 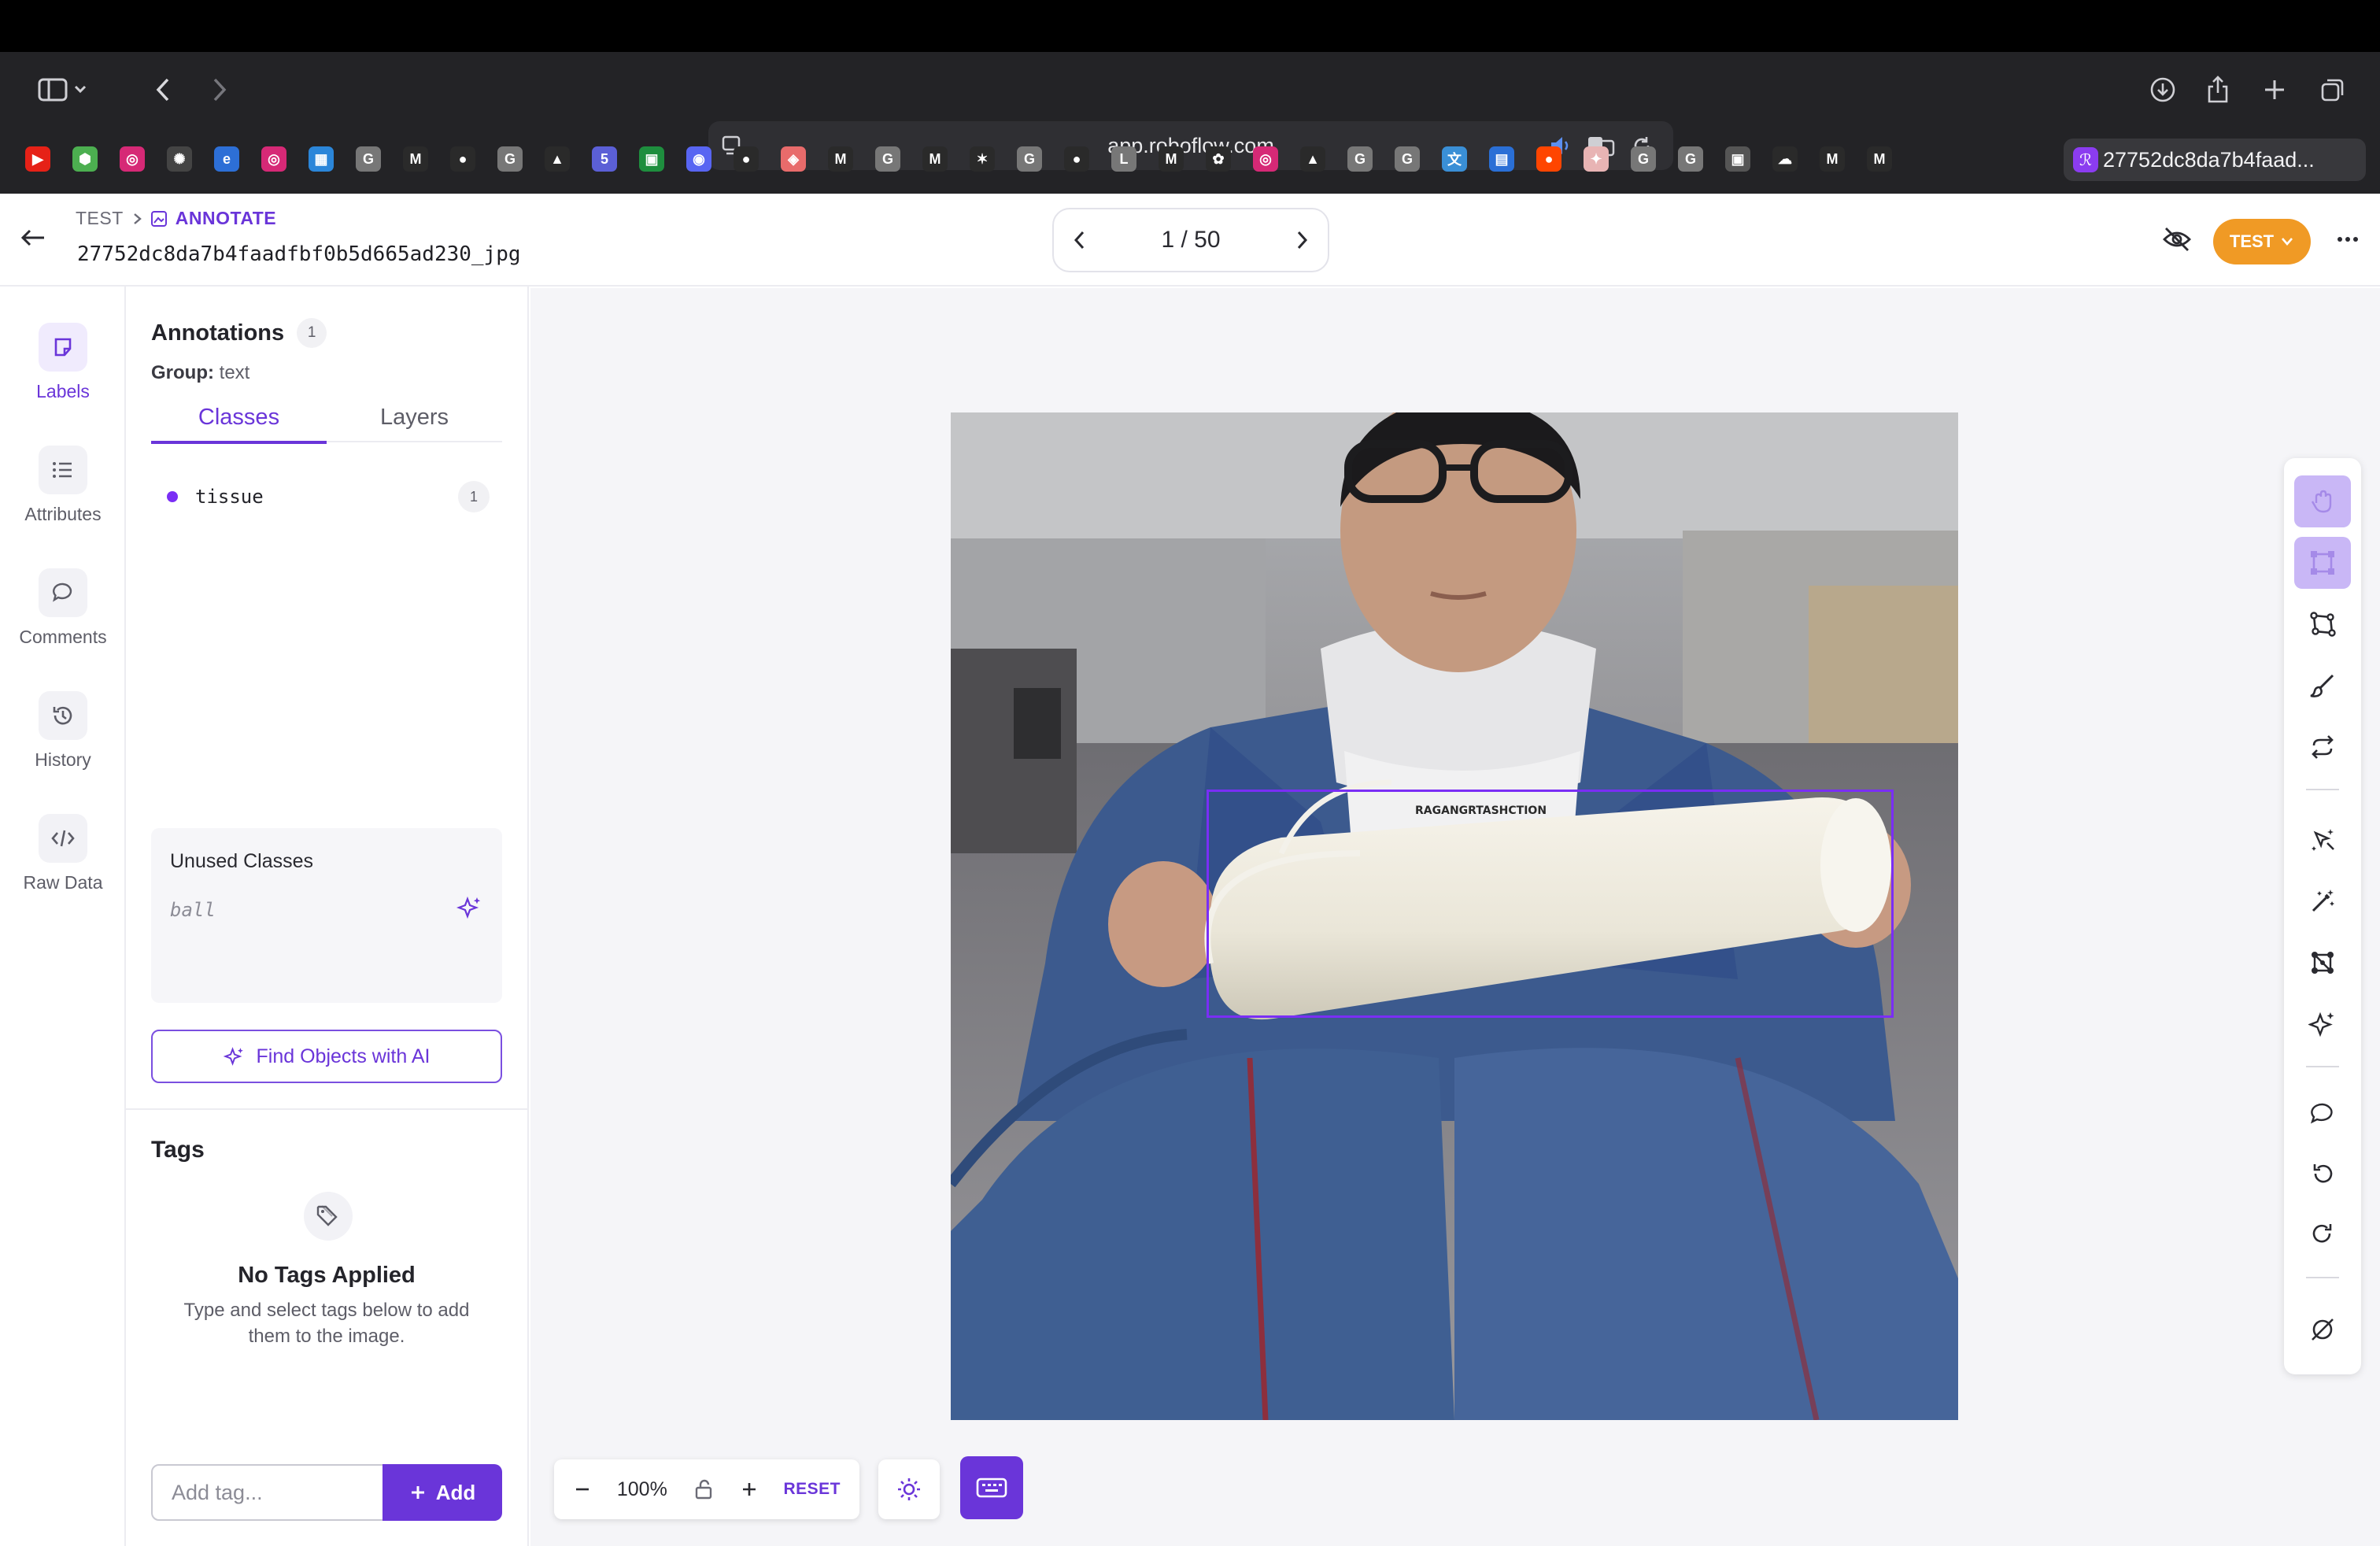 I want to click on reset-zoom-button: RESET, so click(x=812, y=1489).